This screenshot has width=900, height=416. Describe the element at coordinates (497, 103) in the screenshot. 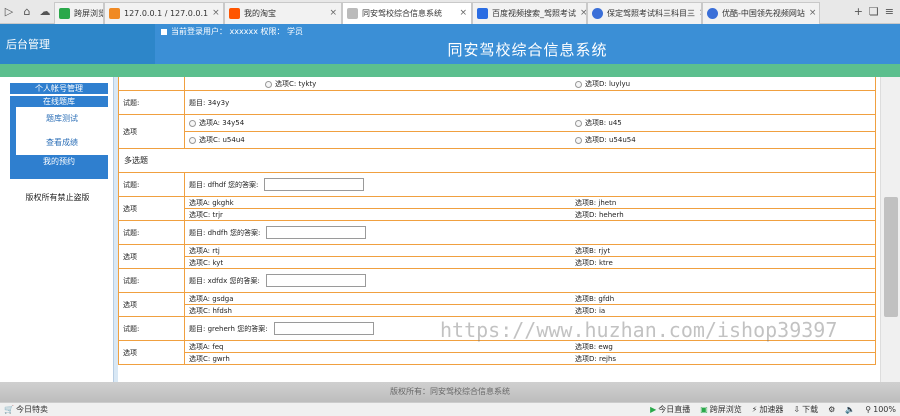

I see `question-row: 试题: 题目: 34y3y` at that location.